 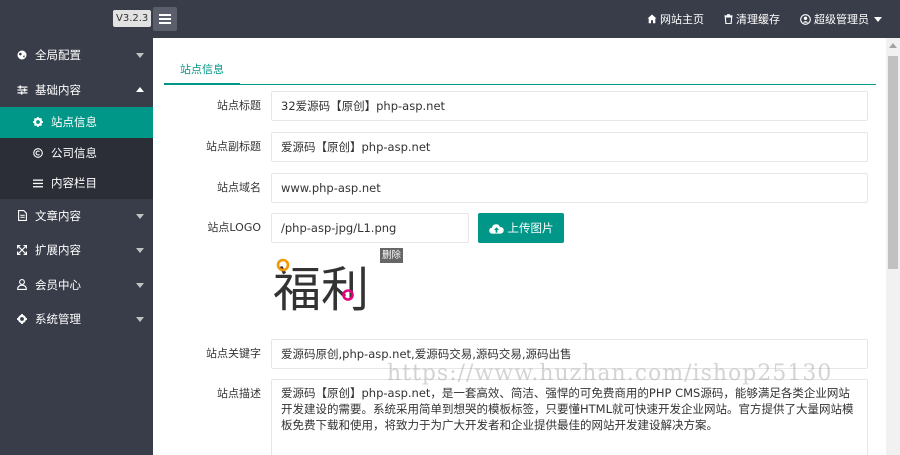 What do you see at coordinates (569, 106) in the screenshot?
I see `site-title-input: 32爱源码【原创】php-asp.net` at bounding box center [569, 106].